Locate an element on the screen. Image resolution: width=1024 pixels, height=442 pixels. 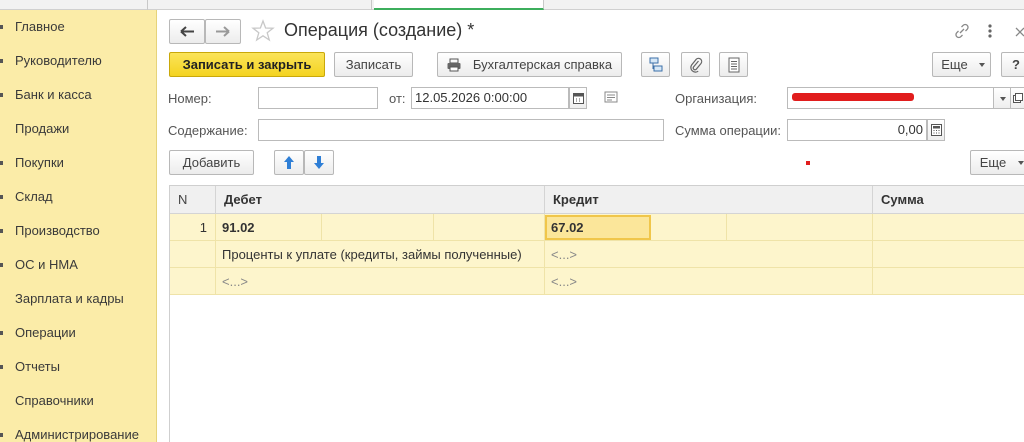
vertical-dots-icon is located at coordinates (990, 31).